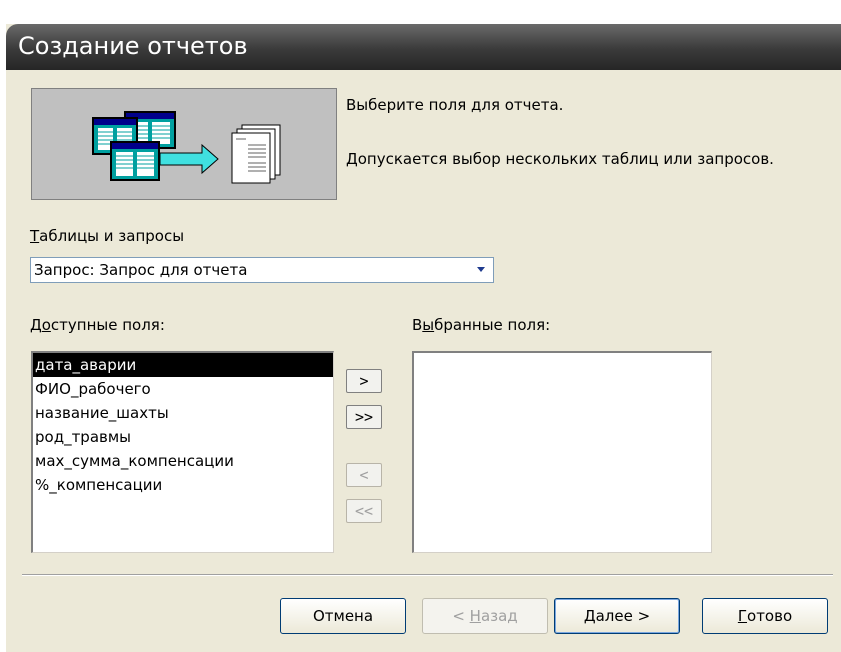 This screenshot has height=652, width=841. I want to click on list-item: мах_сумма_компенсации, so click(183, 461).